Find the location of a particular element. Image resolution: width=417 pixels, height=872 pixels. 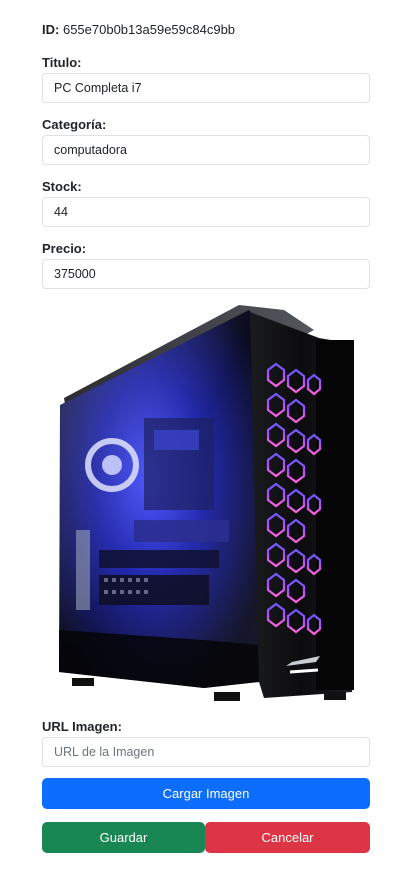

cargar-imagen-button: Cargar Imagen is located at coordinates (206, 793).